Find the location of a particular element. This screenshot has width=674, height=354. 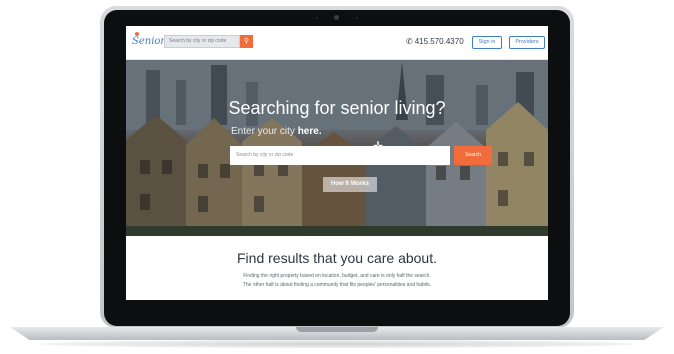

move-cursor-icon: ✛ is located at coordinates (378, 146).